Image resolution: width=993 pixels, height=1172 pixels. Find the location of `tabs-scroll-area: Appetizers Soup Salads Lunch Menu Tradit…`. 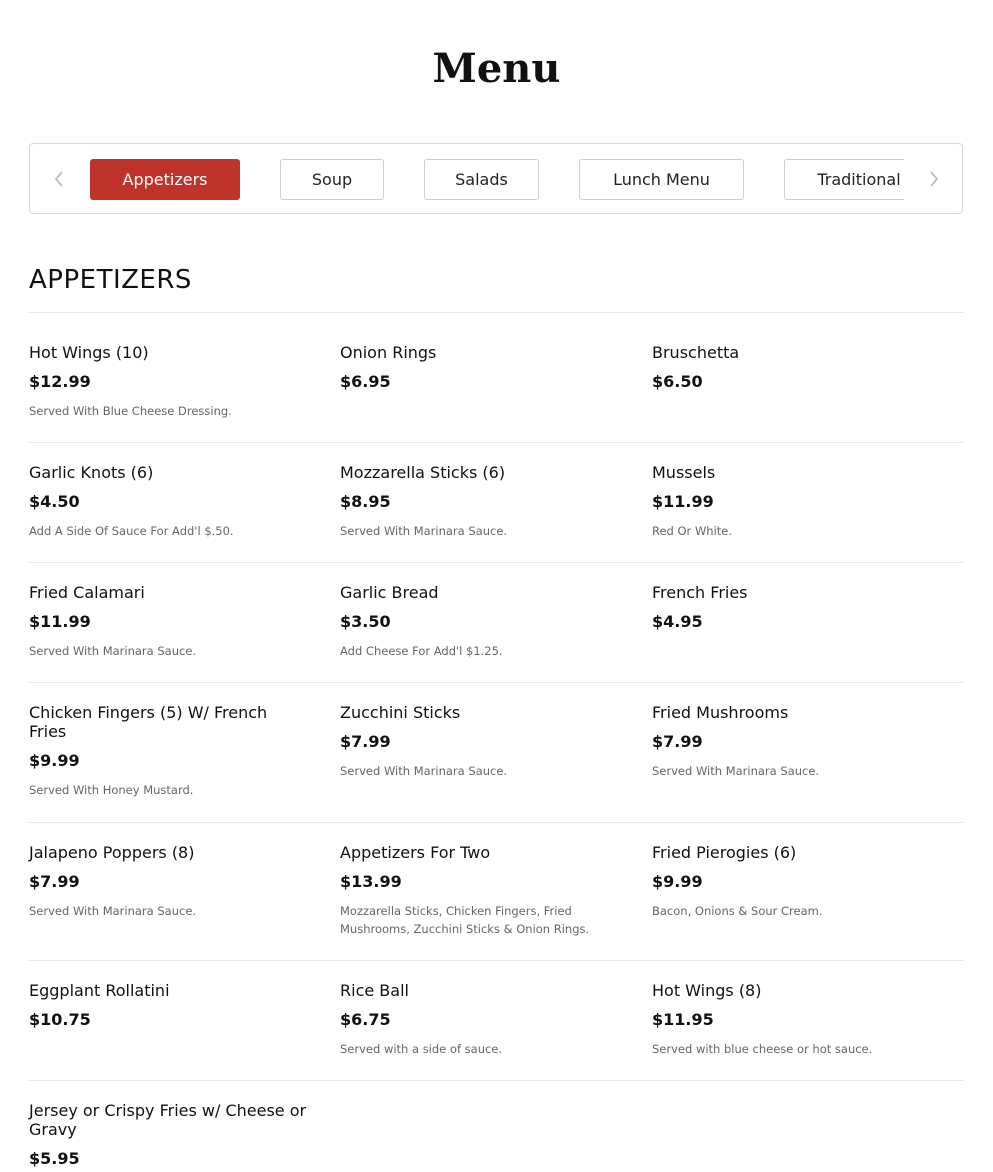

tabs-scroll-area: Appetizers Soup Salads Lunch Menu Tradit… is located at coordinates (497, 180).